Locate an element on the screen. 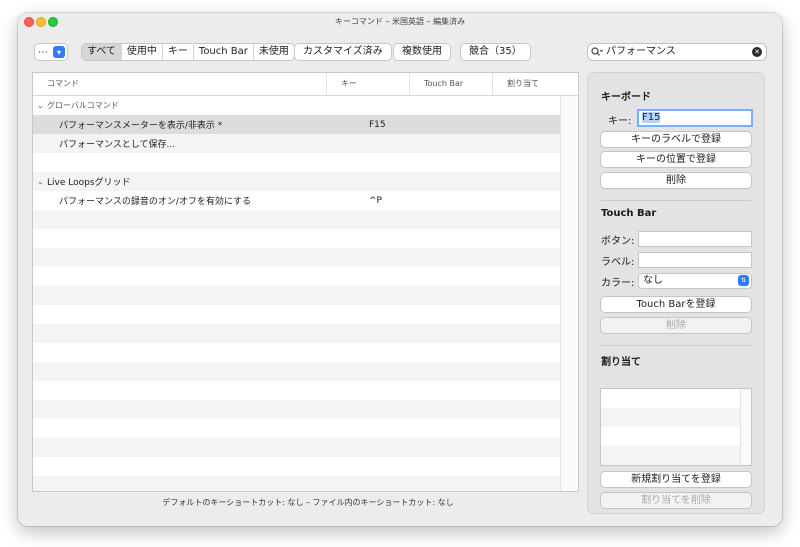 This screenshot has width=800, height=547. color-select-value: なし is located at coordinates (653, 280).